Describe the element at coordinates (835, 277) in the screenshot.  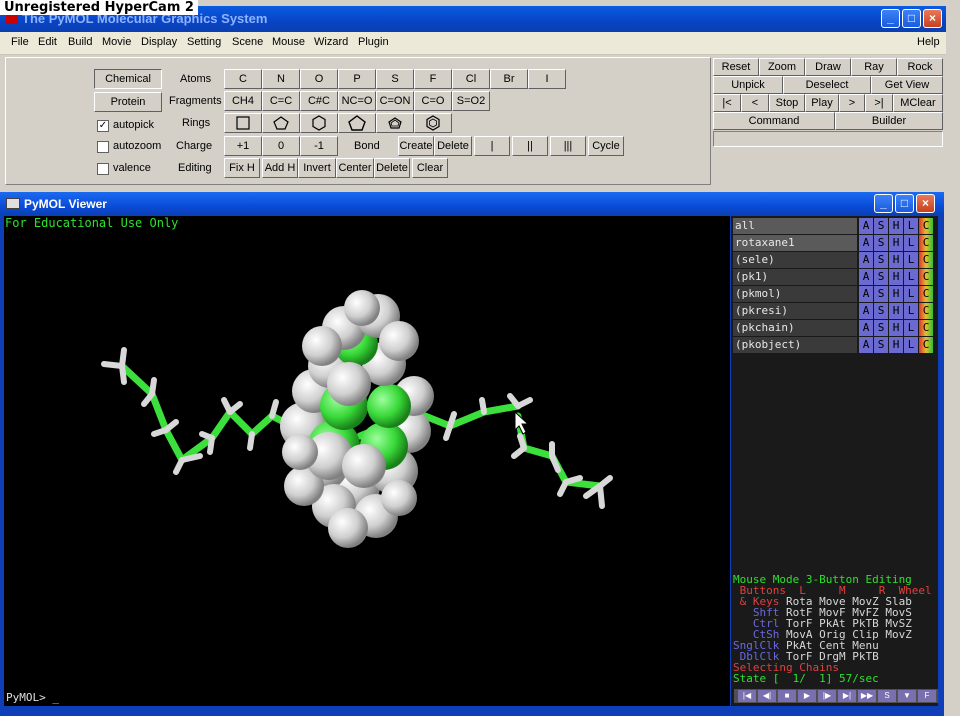
I see `object-row-pk1: (pk1) A S H L C` at that location.